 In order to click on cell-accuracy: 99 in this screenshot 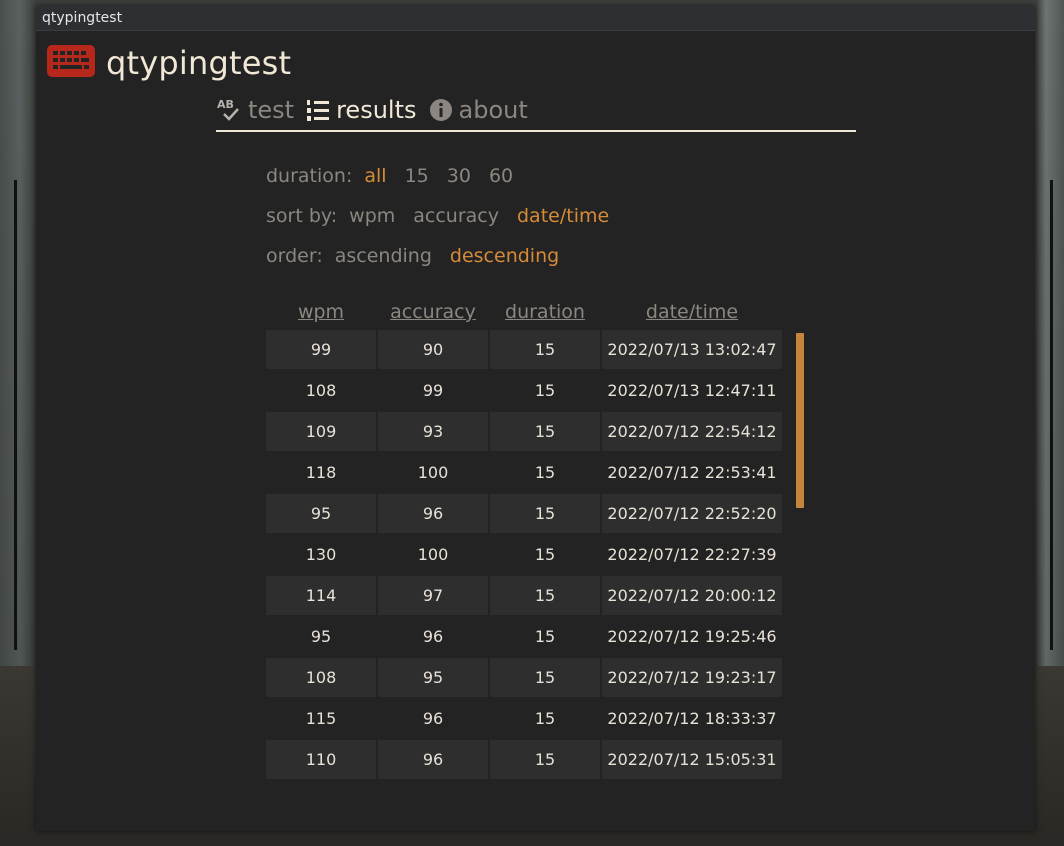, I will do `click(433, 390)`.